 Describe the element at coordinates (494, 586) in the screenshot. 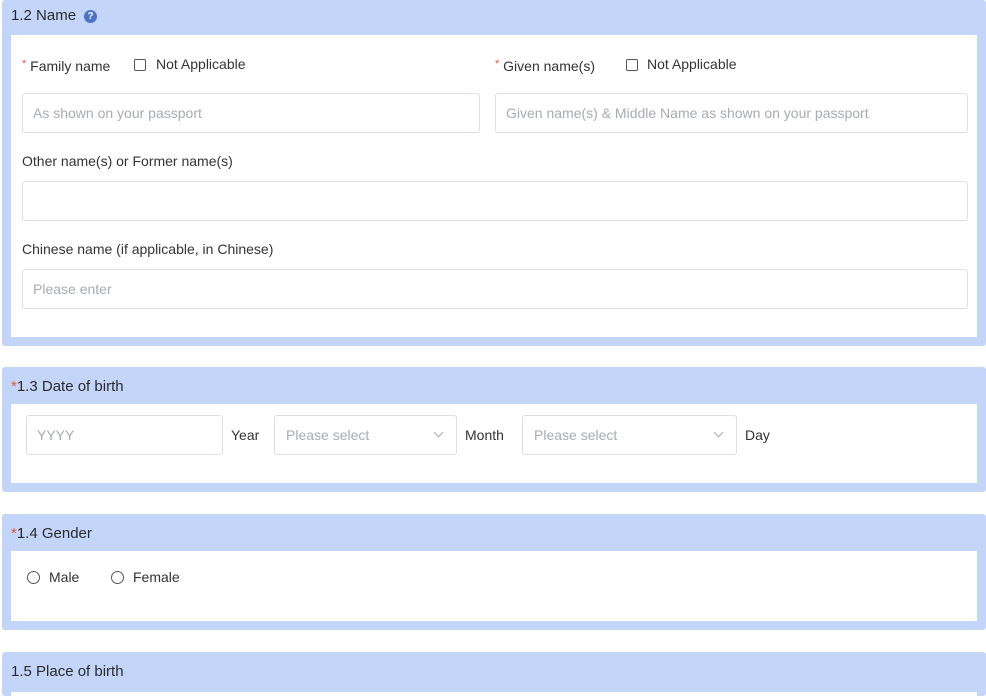

I see `section-body: Male Female` at that location.